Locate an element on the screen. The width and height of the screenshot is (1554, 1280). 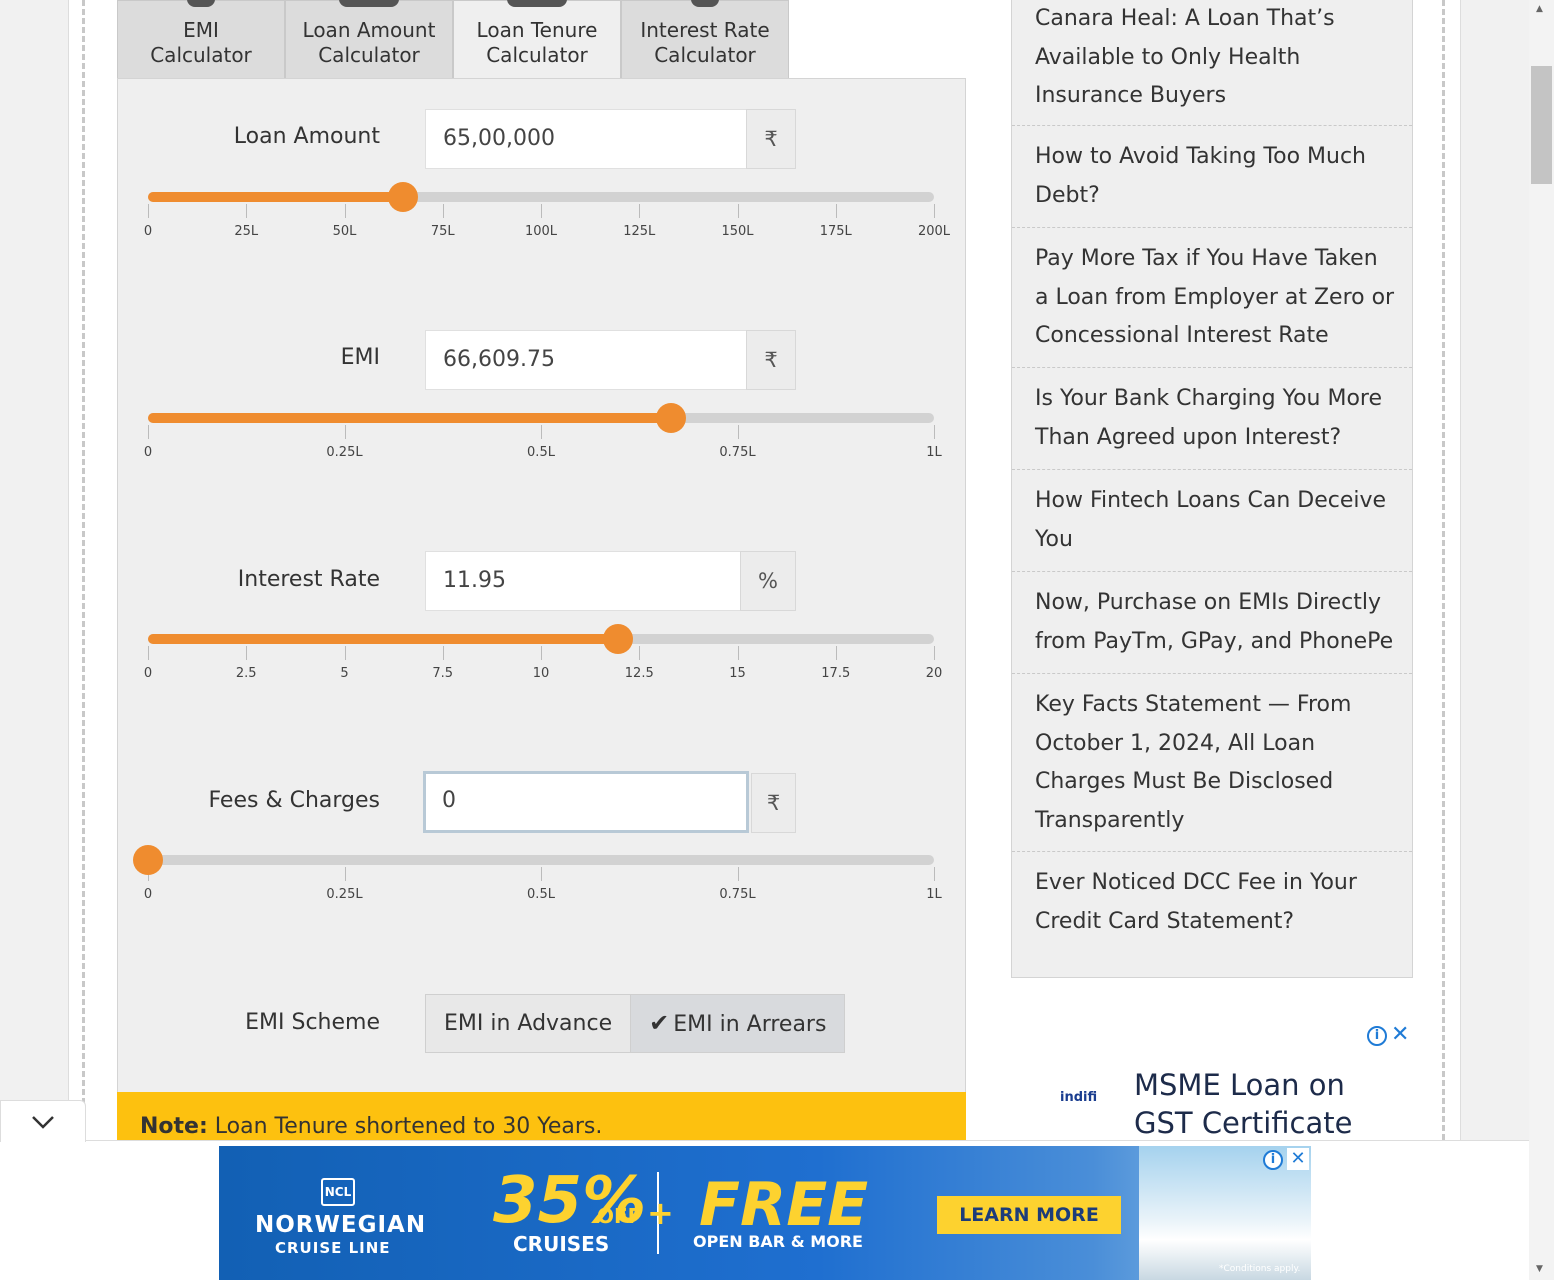
calendar-icon is located at coordinates (537, 3).